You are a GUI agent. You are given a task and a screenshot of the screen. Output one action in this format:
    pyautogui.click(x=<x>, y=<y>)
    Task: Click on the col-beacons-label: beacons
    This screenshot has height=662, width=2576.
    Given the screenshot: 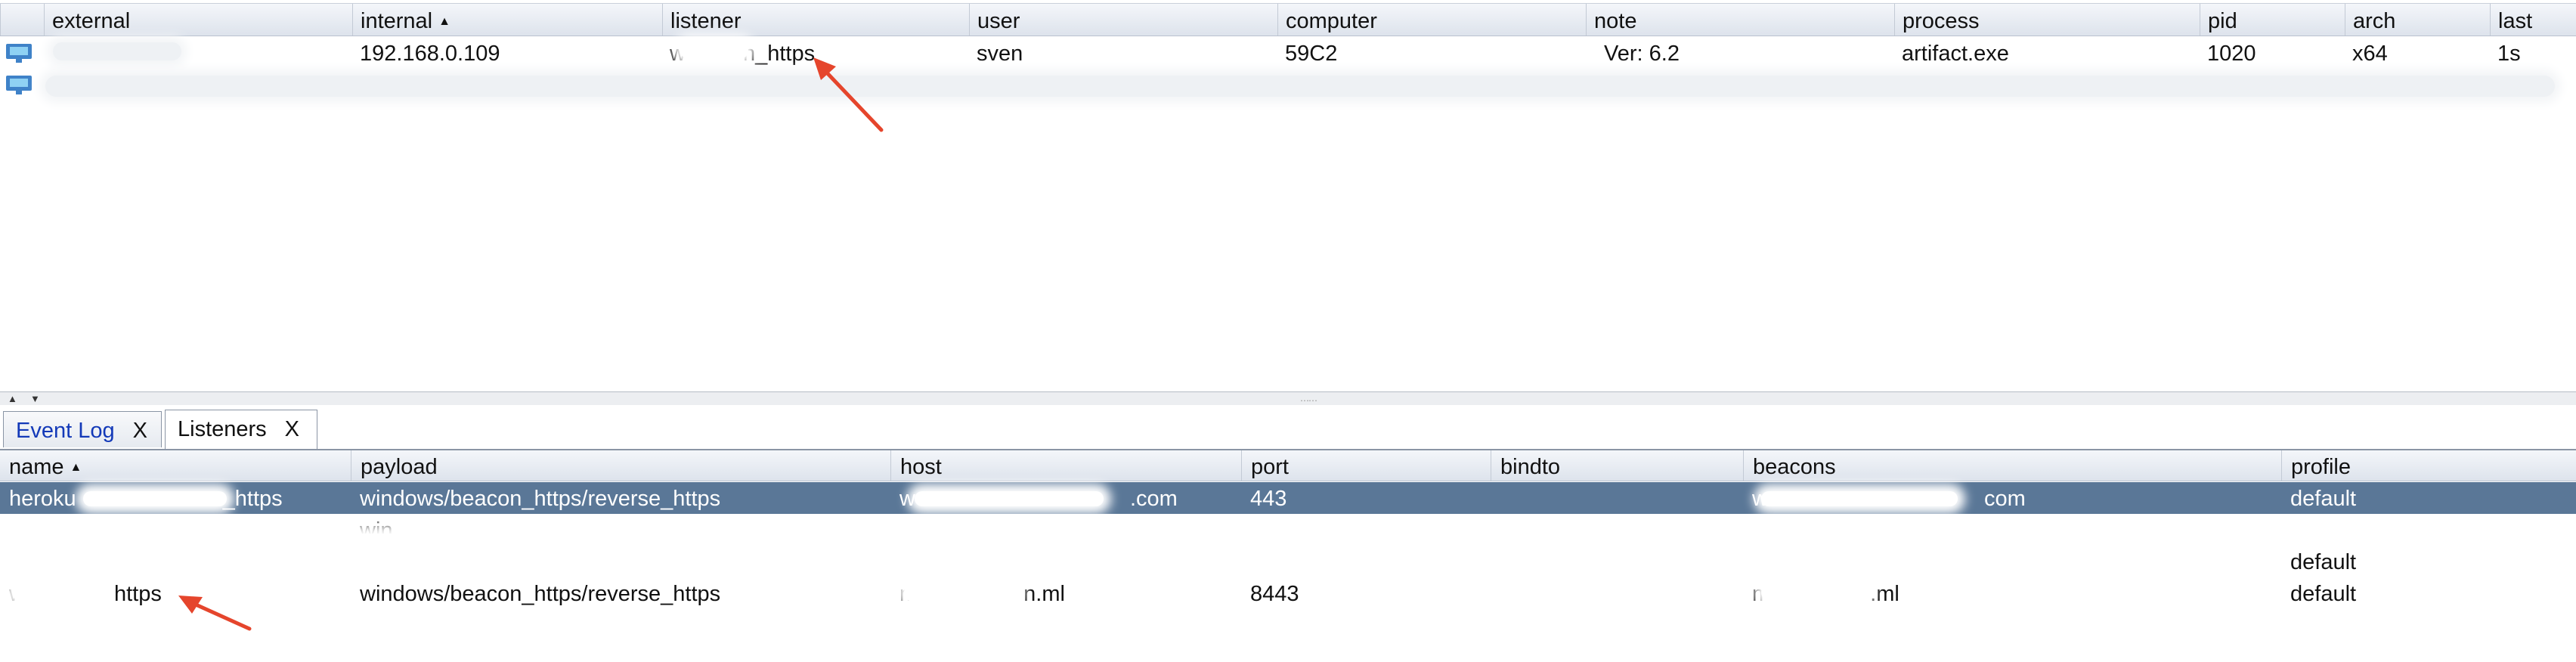 What is the action you would take?
    pyautogui.click(x=1794, y=467)
    